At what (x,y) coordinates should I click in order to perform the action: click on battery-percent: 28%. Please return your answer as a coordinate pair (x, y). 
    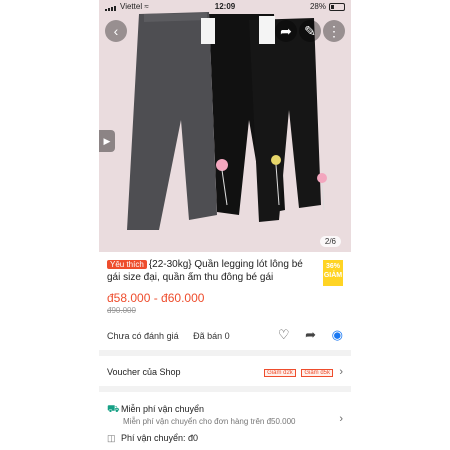
    Looking at the image, I should click on (317, 6).